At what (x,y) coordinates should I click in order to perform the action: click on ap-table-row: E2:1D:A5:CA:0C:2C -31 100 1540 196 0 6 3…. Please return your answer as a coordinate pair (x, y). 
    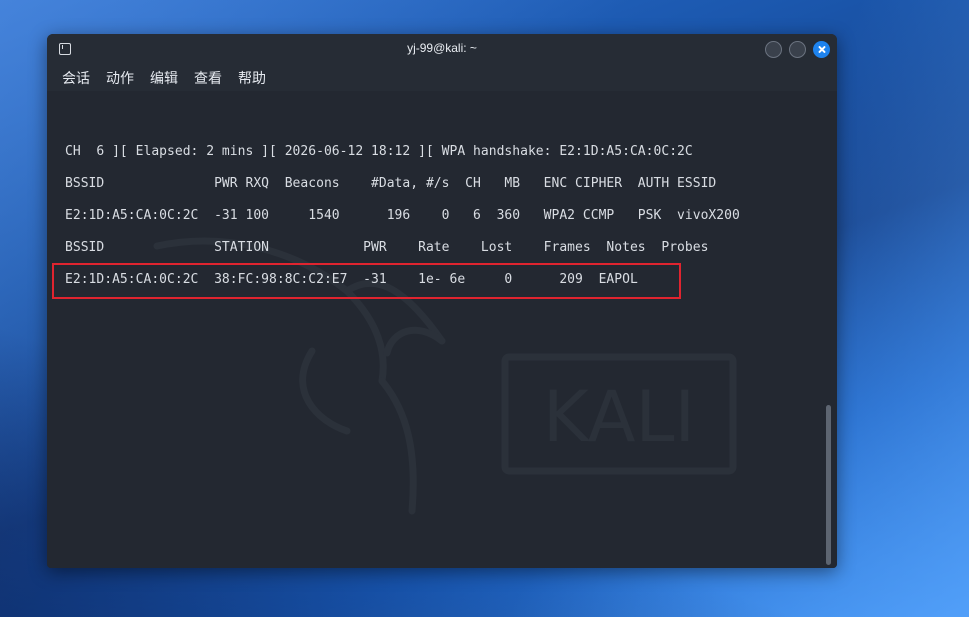
    Looking at the image, I should click on (402, 215).